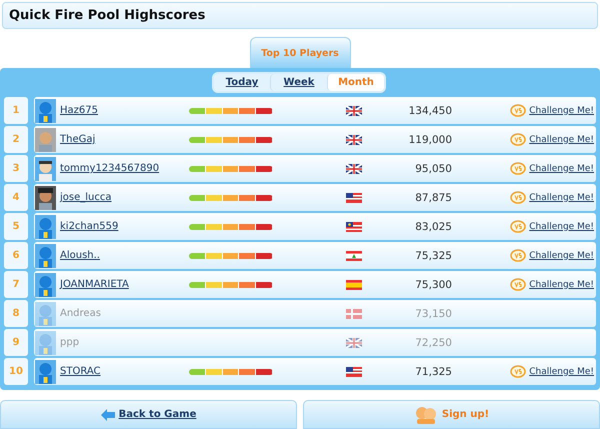 The image size is (600, 429). Describe the element at coordinates (433, 168) in the screenshot. I see `player-score: 95,050` at that location.